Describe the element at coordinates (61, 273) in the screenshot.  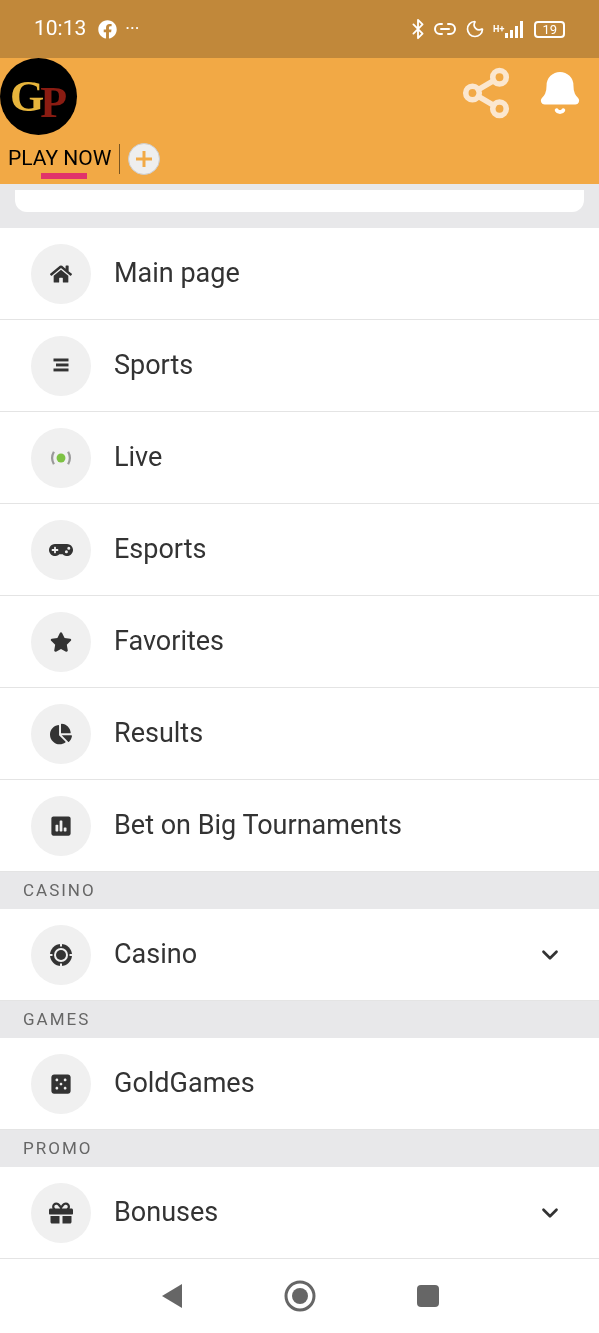
I see `home-icon` at that location.